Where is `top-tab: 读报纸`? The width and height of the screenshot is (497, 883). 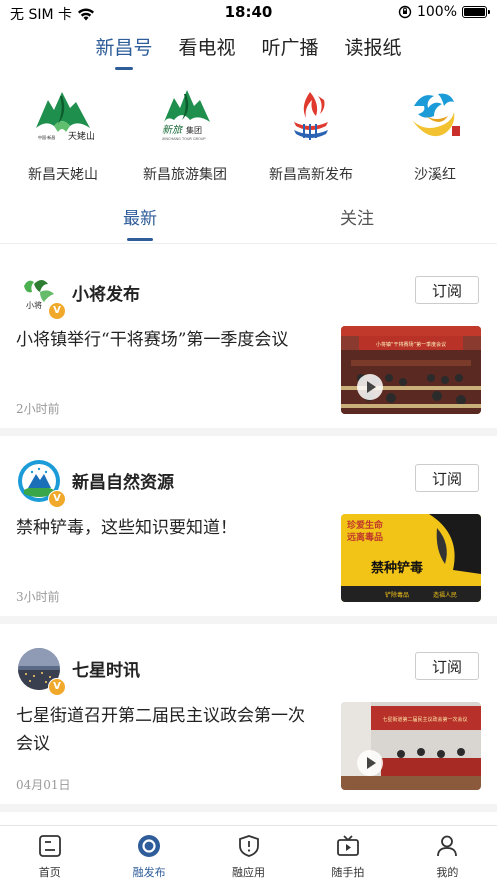 top-tab: 读报纸 is located at coordinates (373, 52).